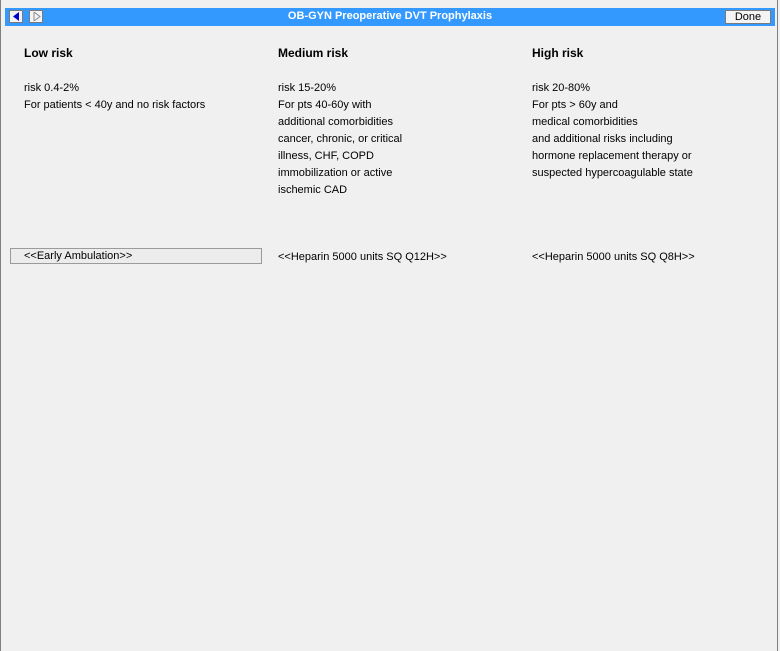  I want to click on medium-risk-line: illness, CHF, COPD, so click(326, 156).